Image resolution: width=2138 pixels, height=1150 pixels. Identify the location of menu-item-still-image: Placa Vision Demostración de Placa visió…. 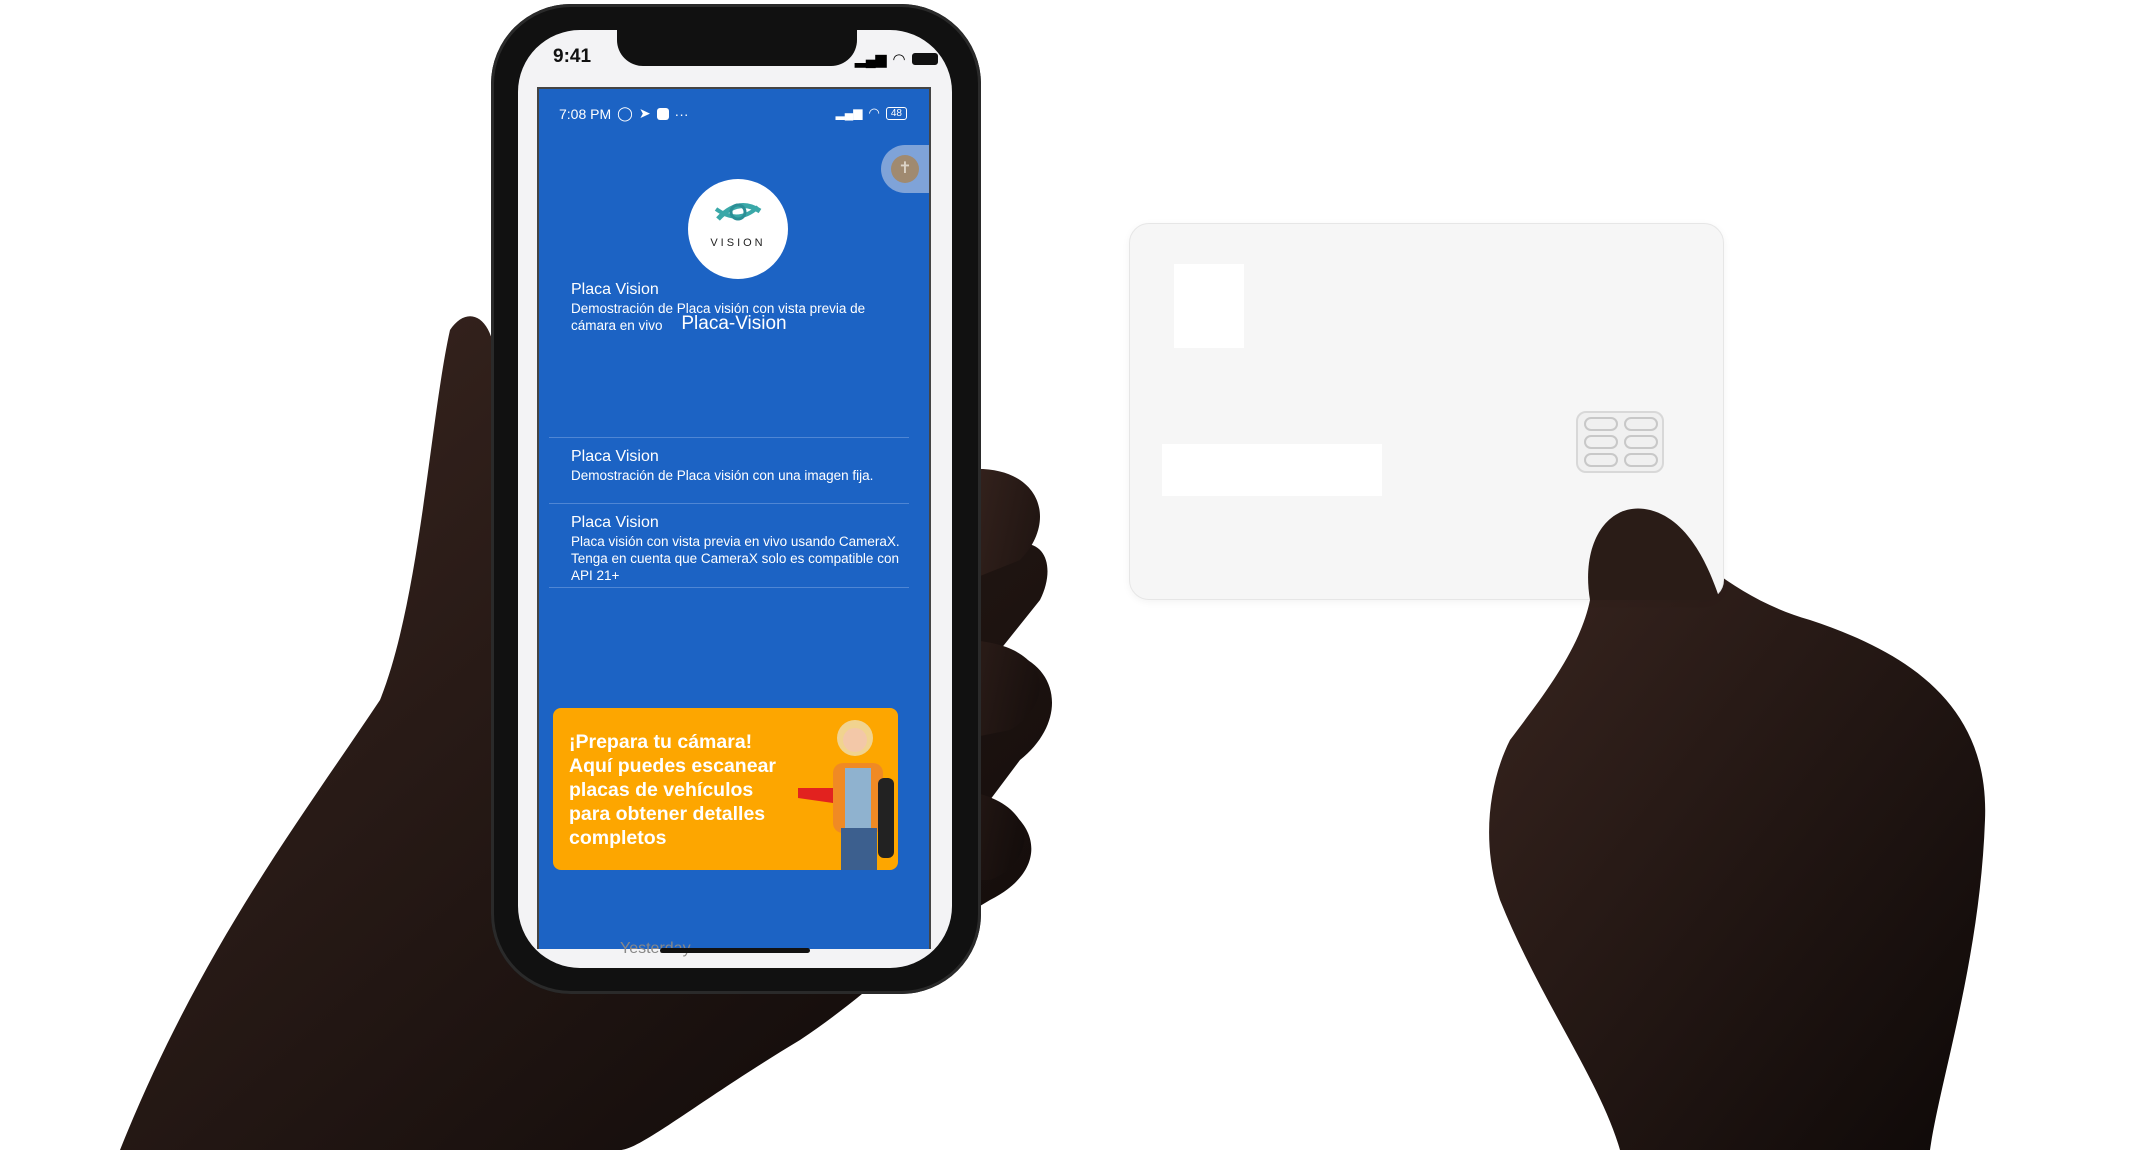
(741, 465).